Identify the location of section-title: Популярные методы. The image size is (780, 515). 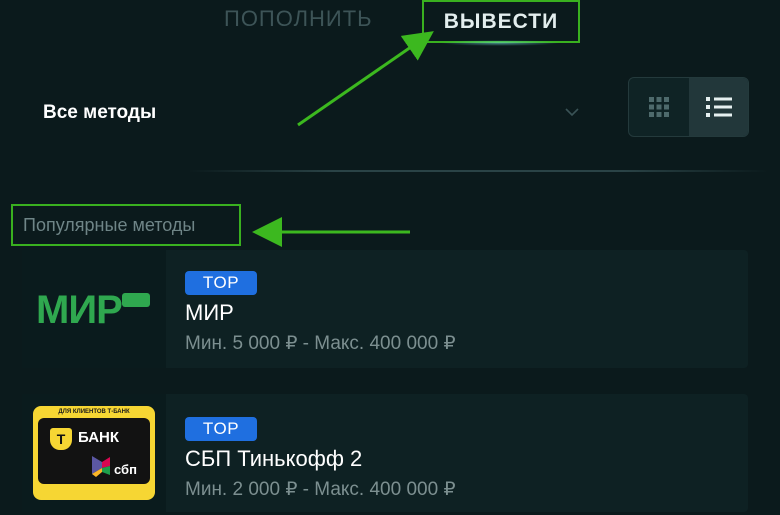
(126, 225).